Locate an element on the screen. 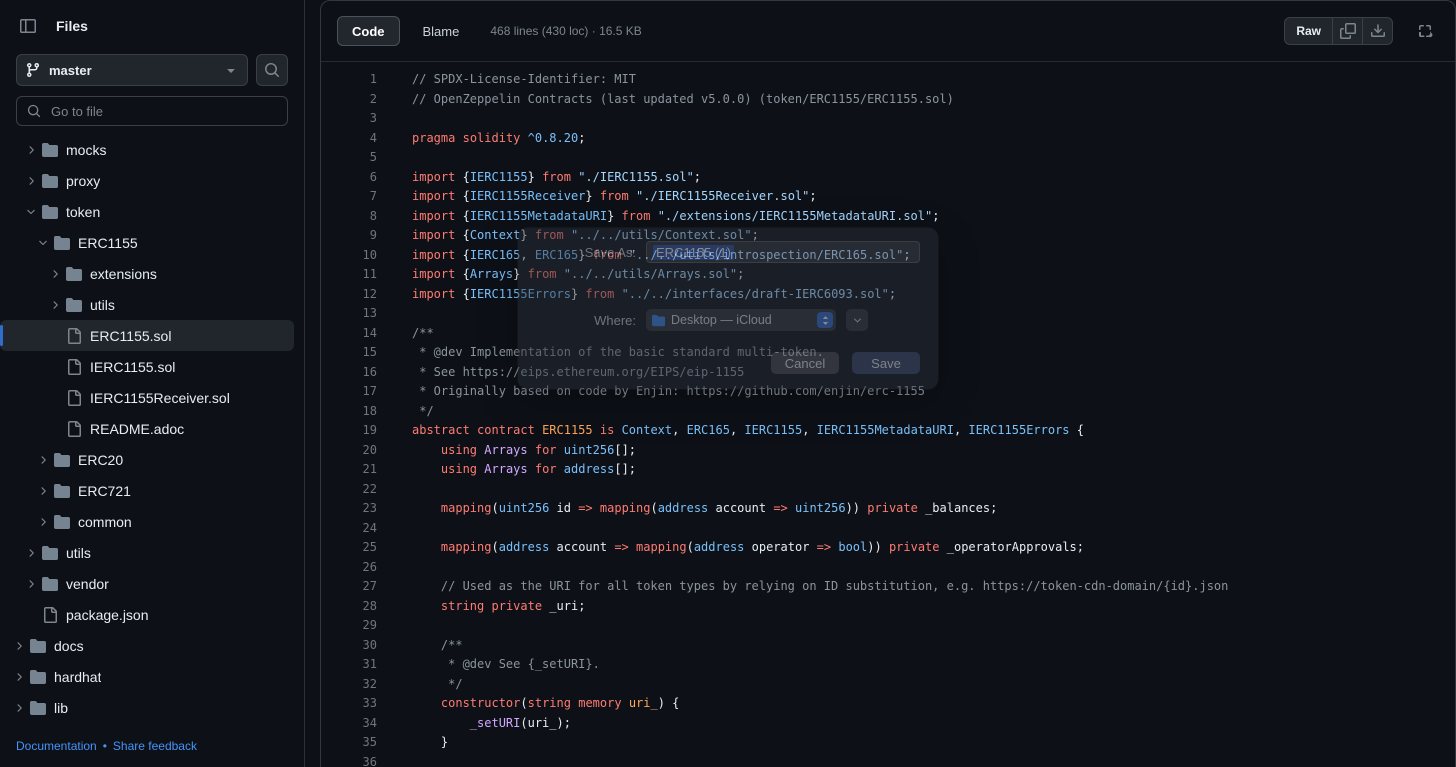 Image resolution: width=1456 pixels, height=767 pixels. line-number: 18 is located at coordinates (349, 412).